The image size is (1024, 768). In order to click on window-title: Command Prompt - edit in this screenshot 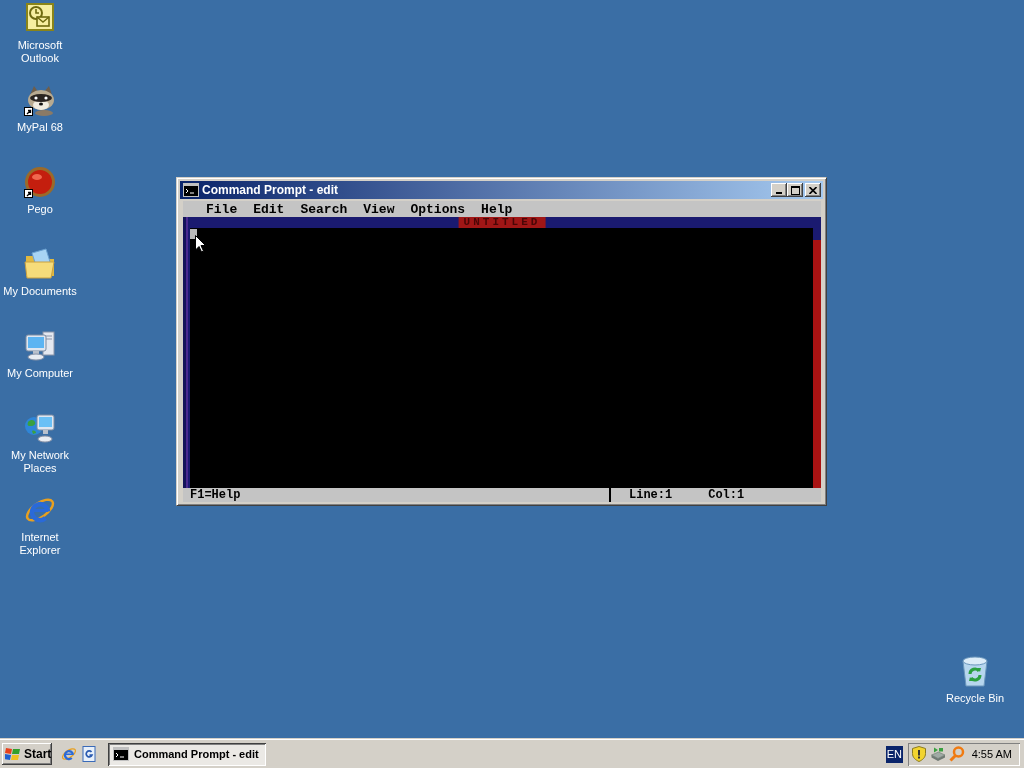, I will do `click(270, 190)`.